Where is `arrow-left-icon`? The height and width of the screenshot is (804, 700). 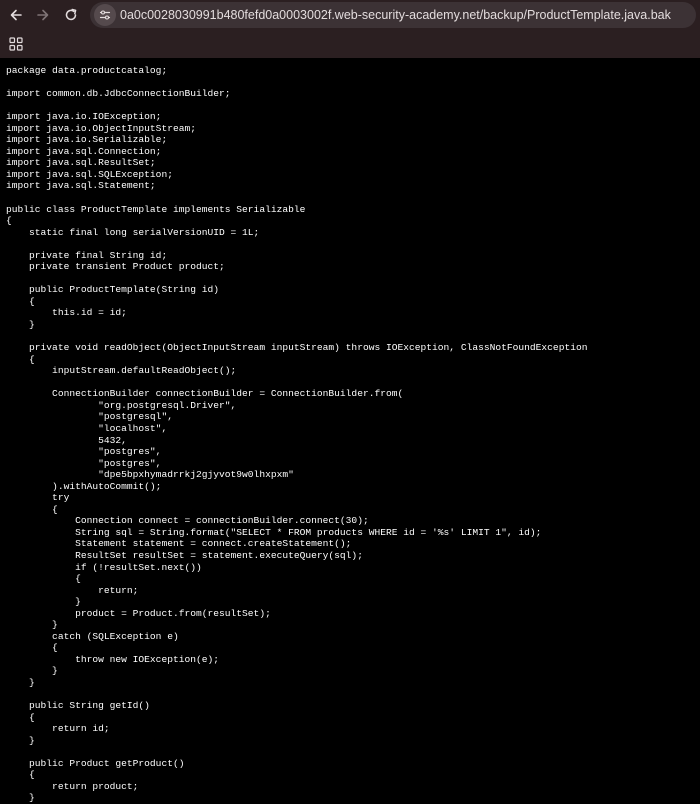 arrow-left-icon is located at coordinates (16, 15).